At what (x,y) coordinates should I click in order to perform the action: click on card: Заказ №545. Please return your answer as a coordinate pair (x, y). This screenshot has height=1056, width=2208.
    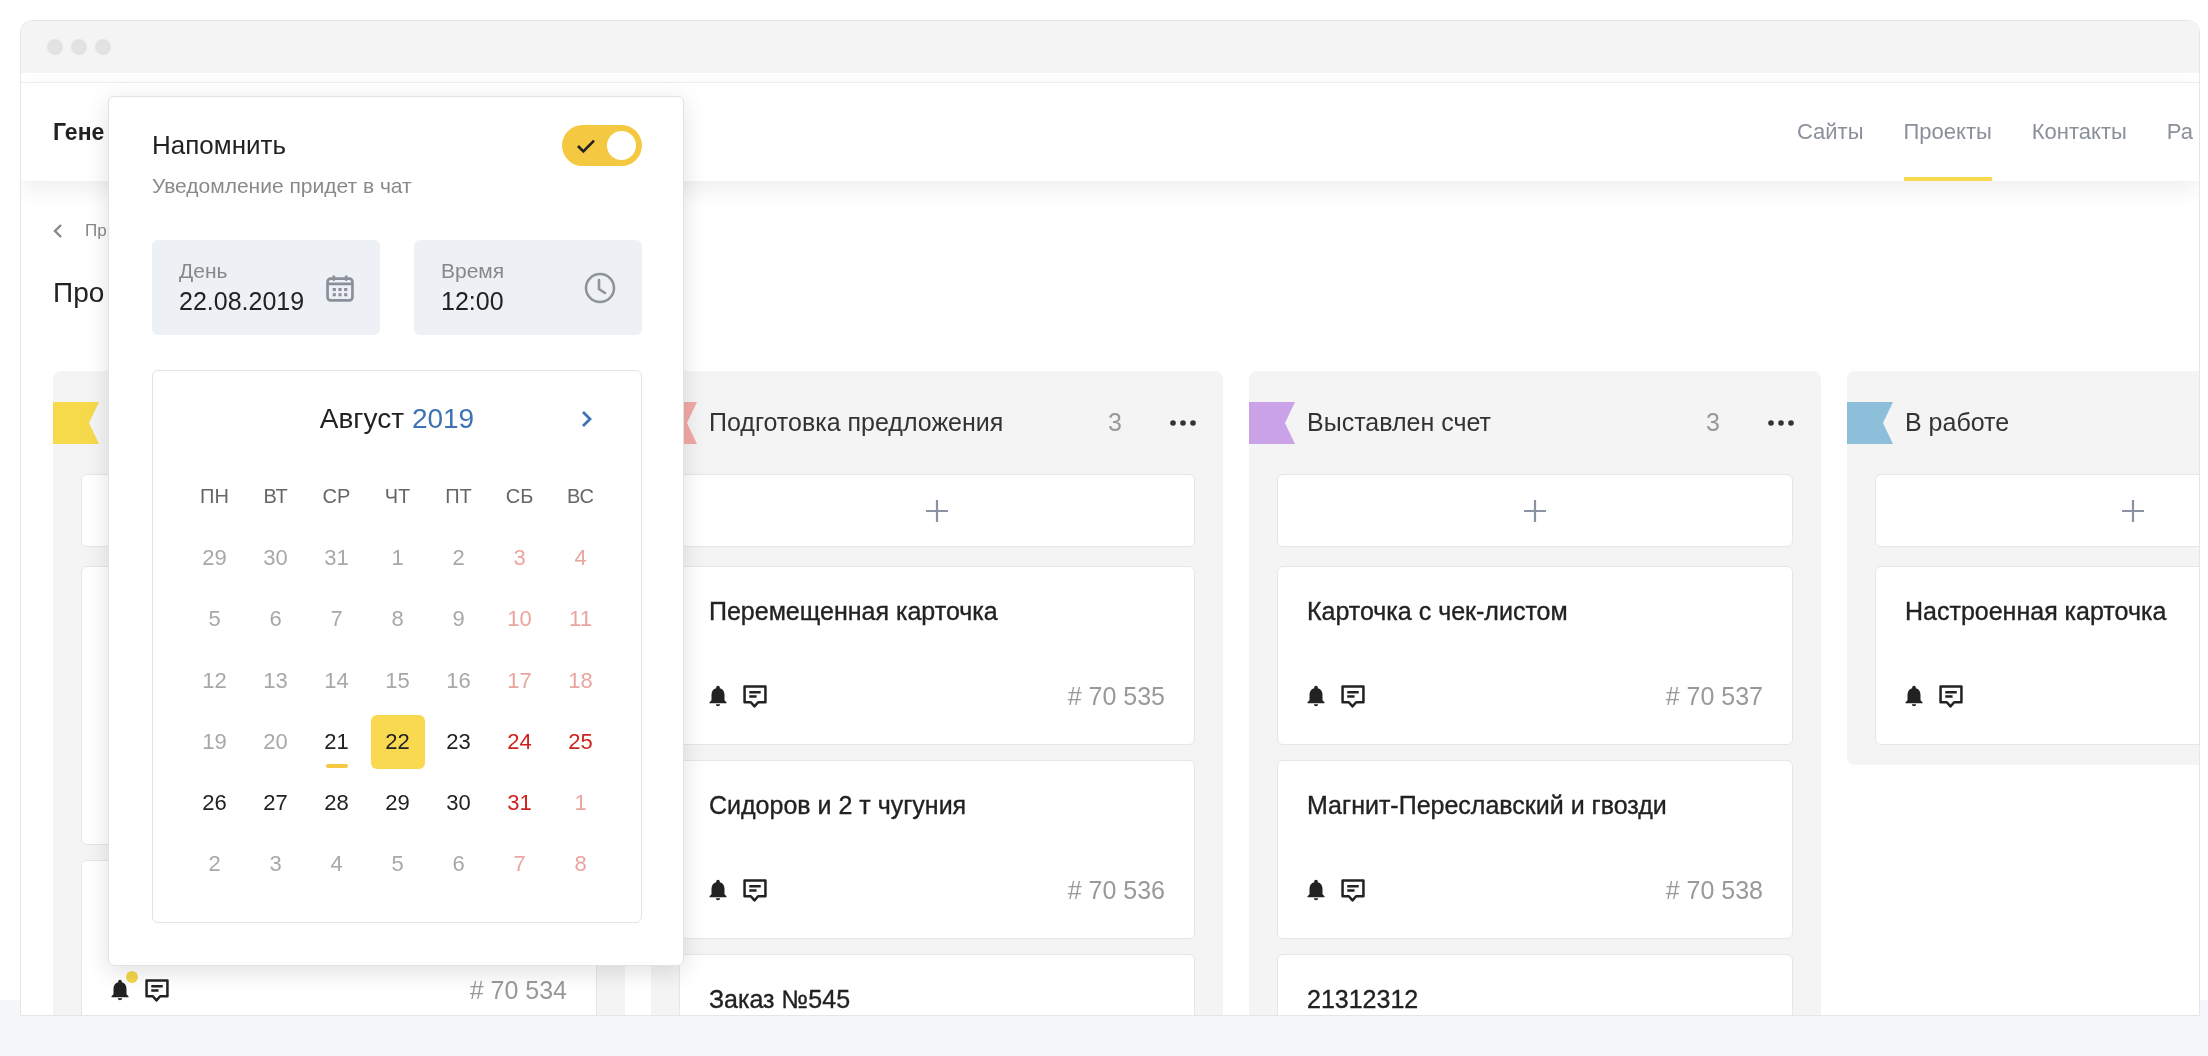
    Looking at the image, I should click on (937, 984).